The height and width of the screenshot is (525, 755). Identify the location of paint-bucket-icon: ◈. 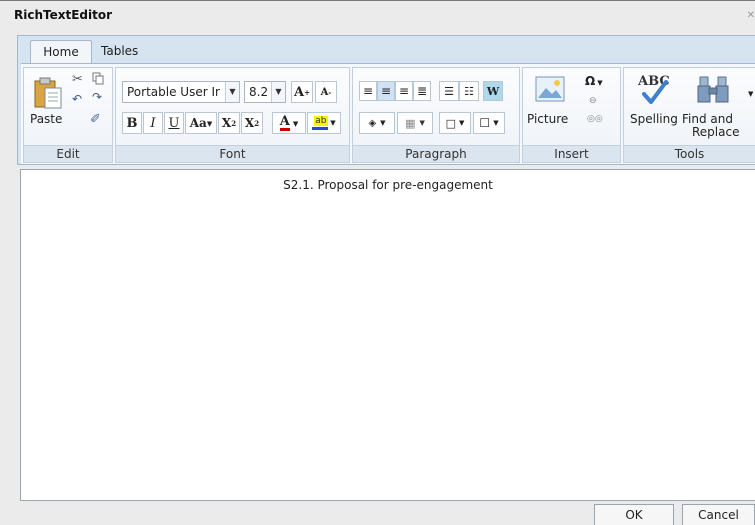
(372, 123).